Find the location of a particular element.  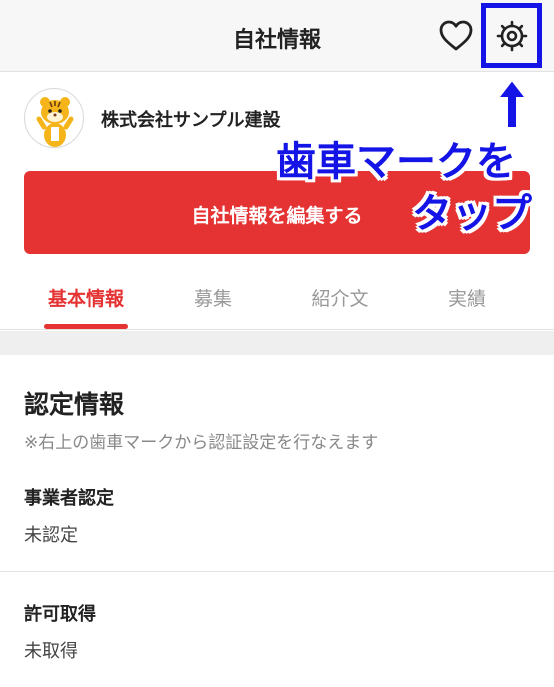

annotation-line1: 歯車マークを is located at coordinates (396, 162).